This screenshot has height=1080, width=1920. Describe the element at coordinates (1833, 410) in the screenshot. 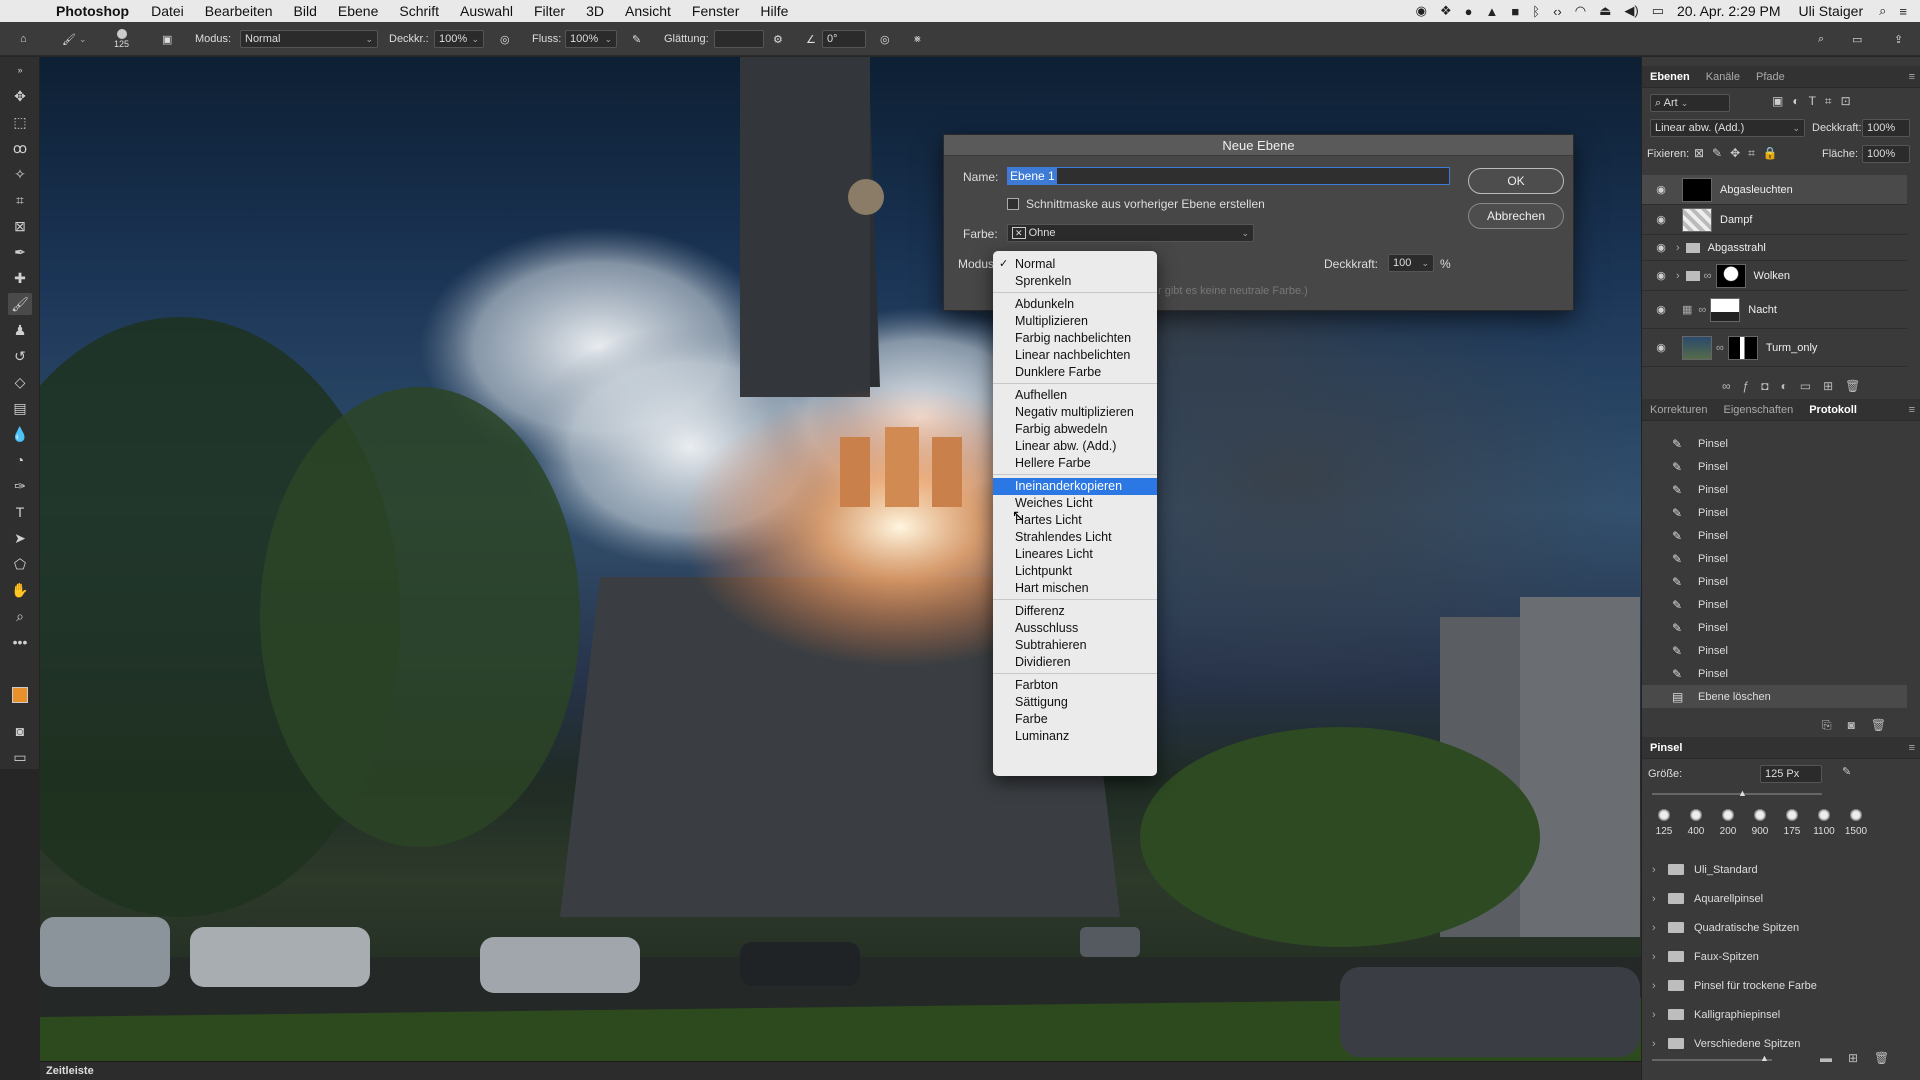

I see `tab-protokoll: Protokoll` at that location.